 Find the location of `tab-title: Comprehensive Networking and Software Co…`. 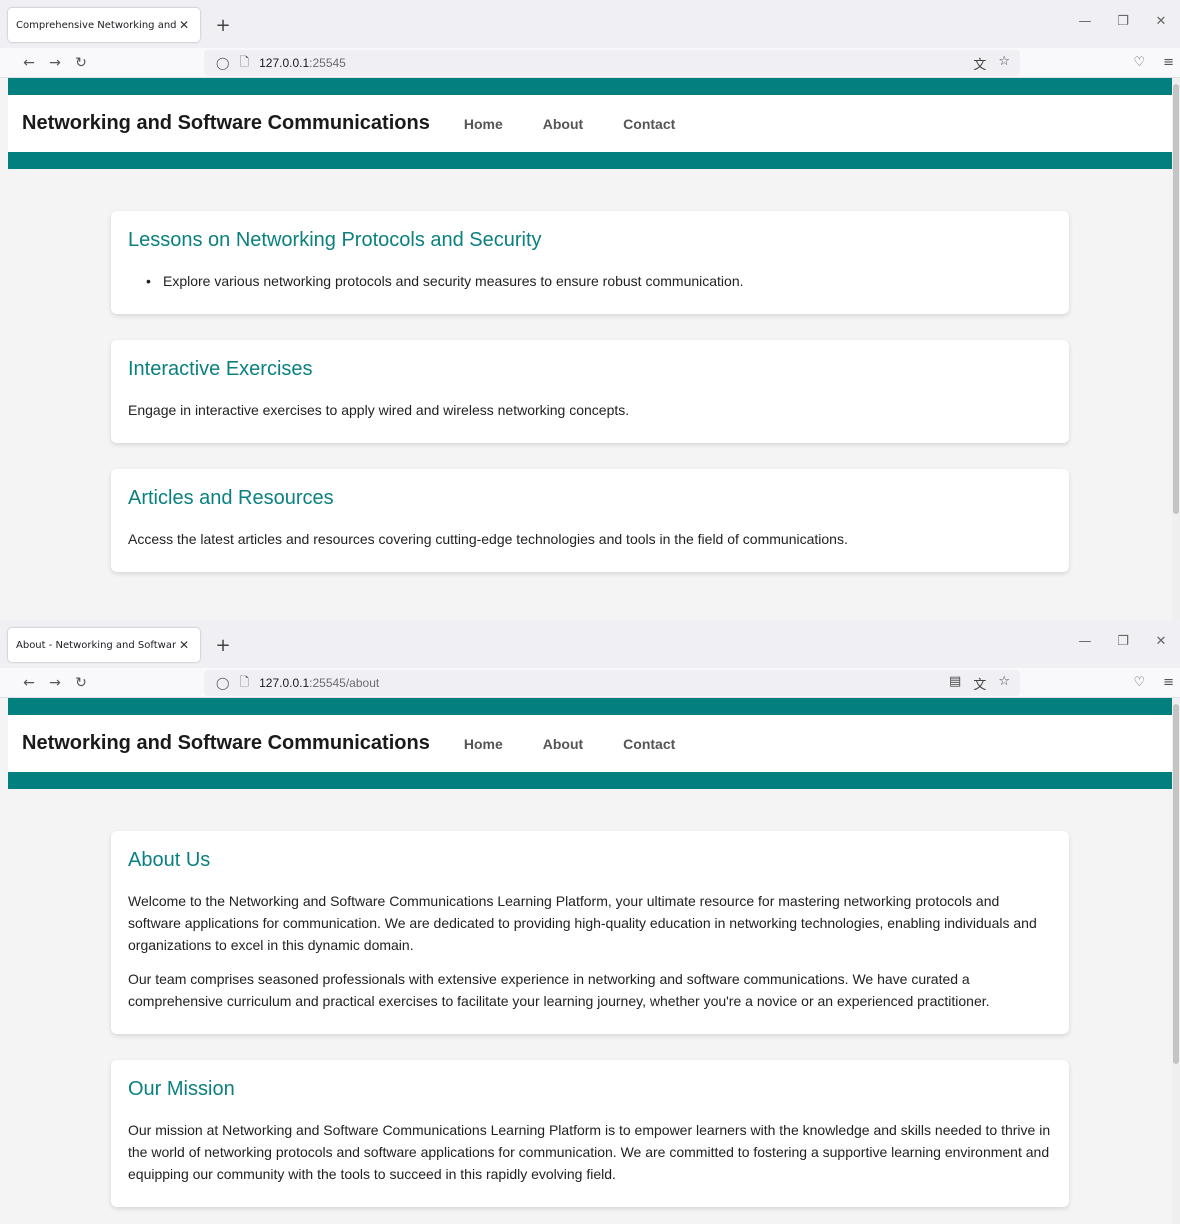

tab-title: Comprehensive Networking and Software Co… is located at coordinates (96, 25).